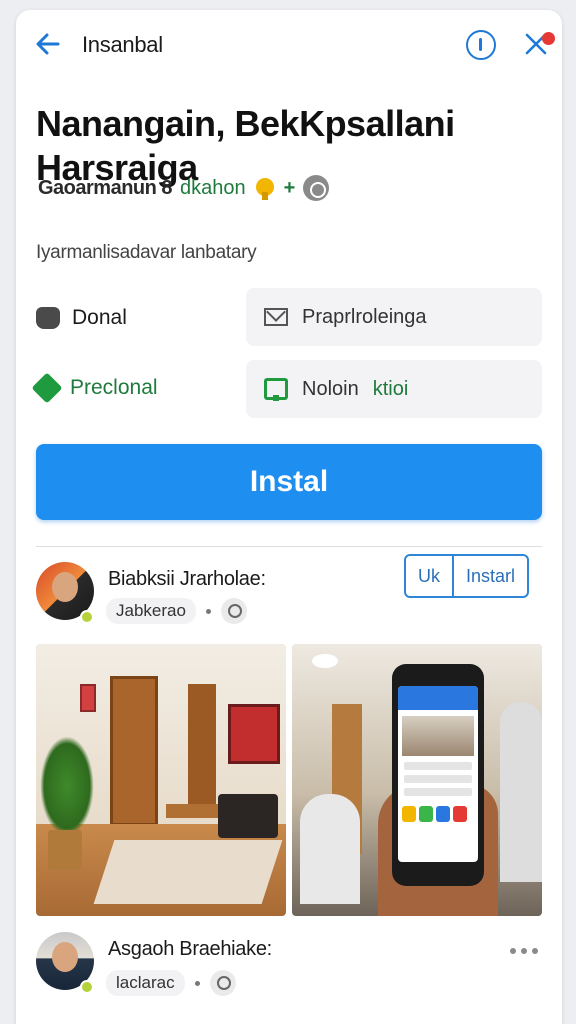 The image size is (576, 1024). What do you see at coordinates (146, 252) in the screenshot?
I see `app-description: Iyarmanlisadavar lanbatary` at bounding box center [146, 252].